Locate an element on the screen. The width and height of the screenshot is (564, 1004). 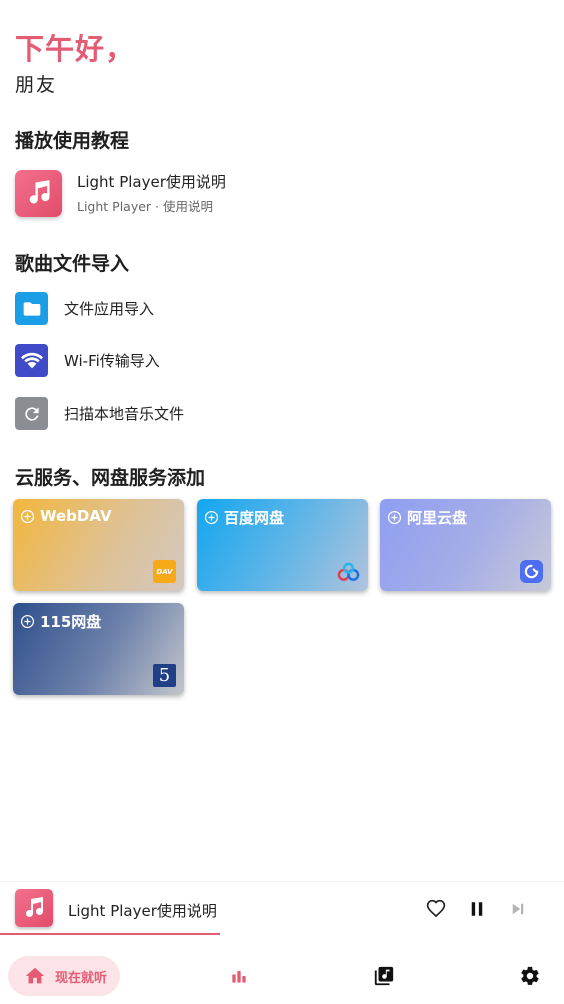
section-title-import: 歌曲文件导入 is located at coordinates (72, 264).